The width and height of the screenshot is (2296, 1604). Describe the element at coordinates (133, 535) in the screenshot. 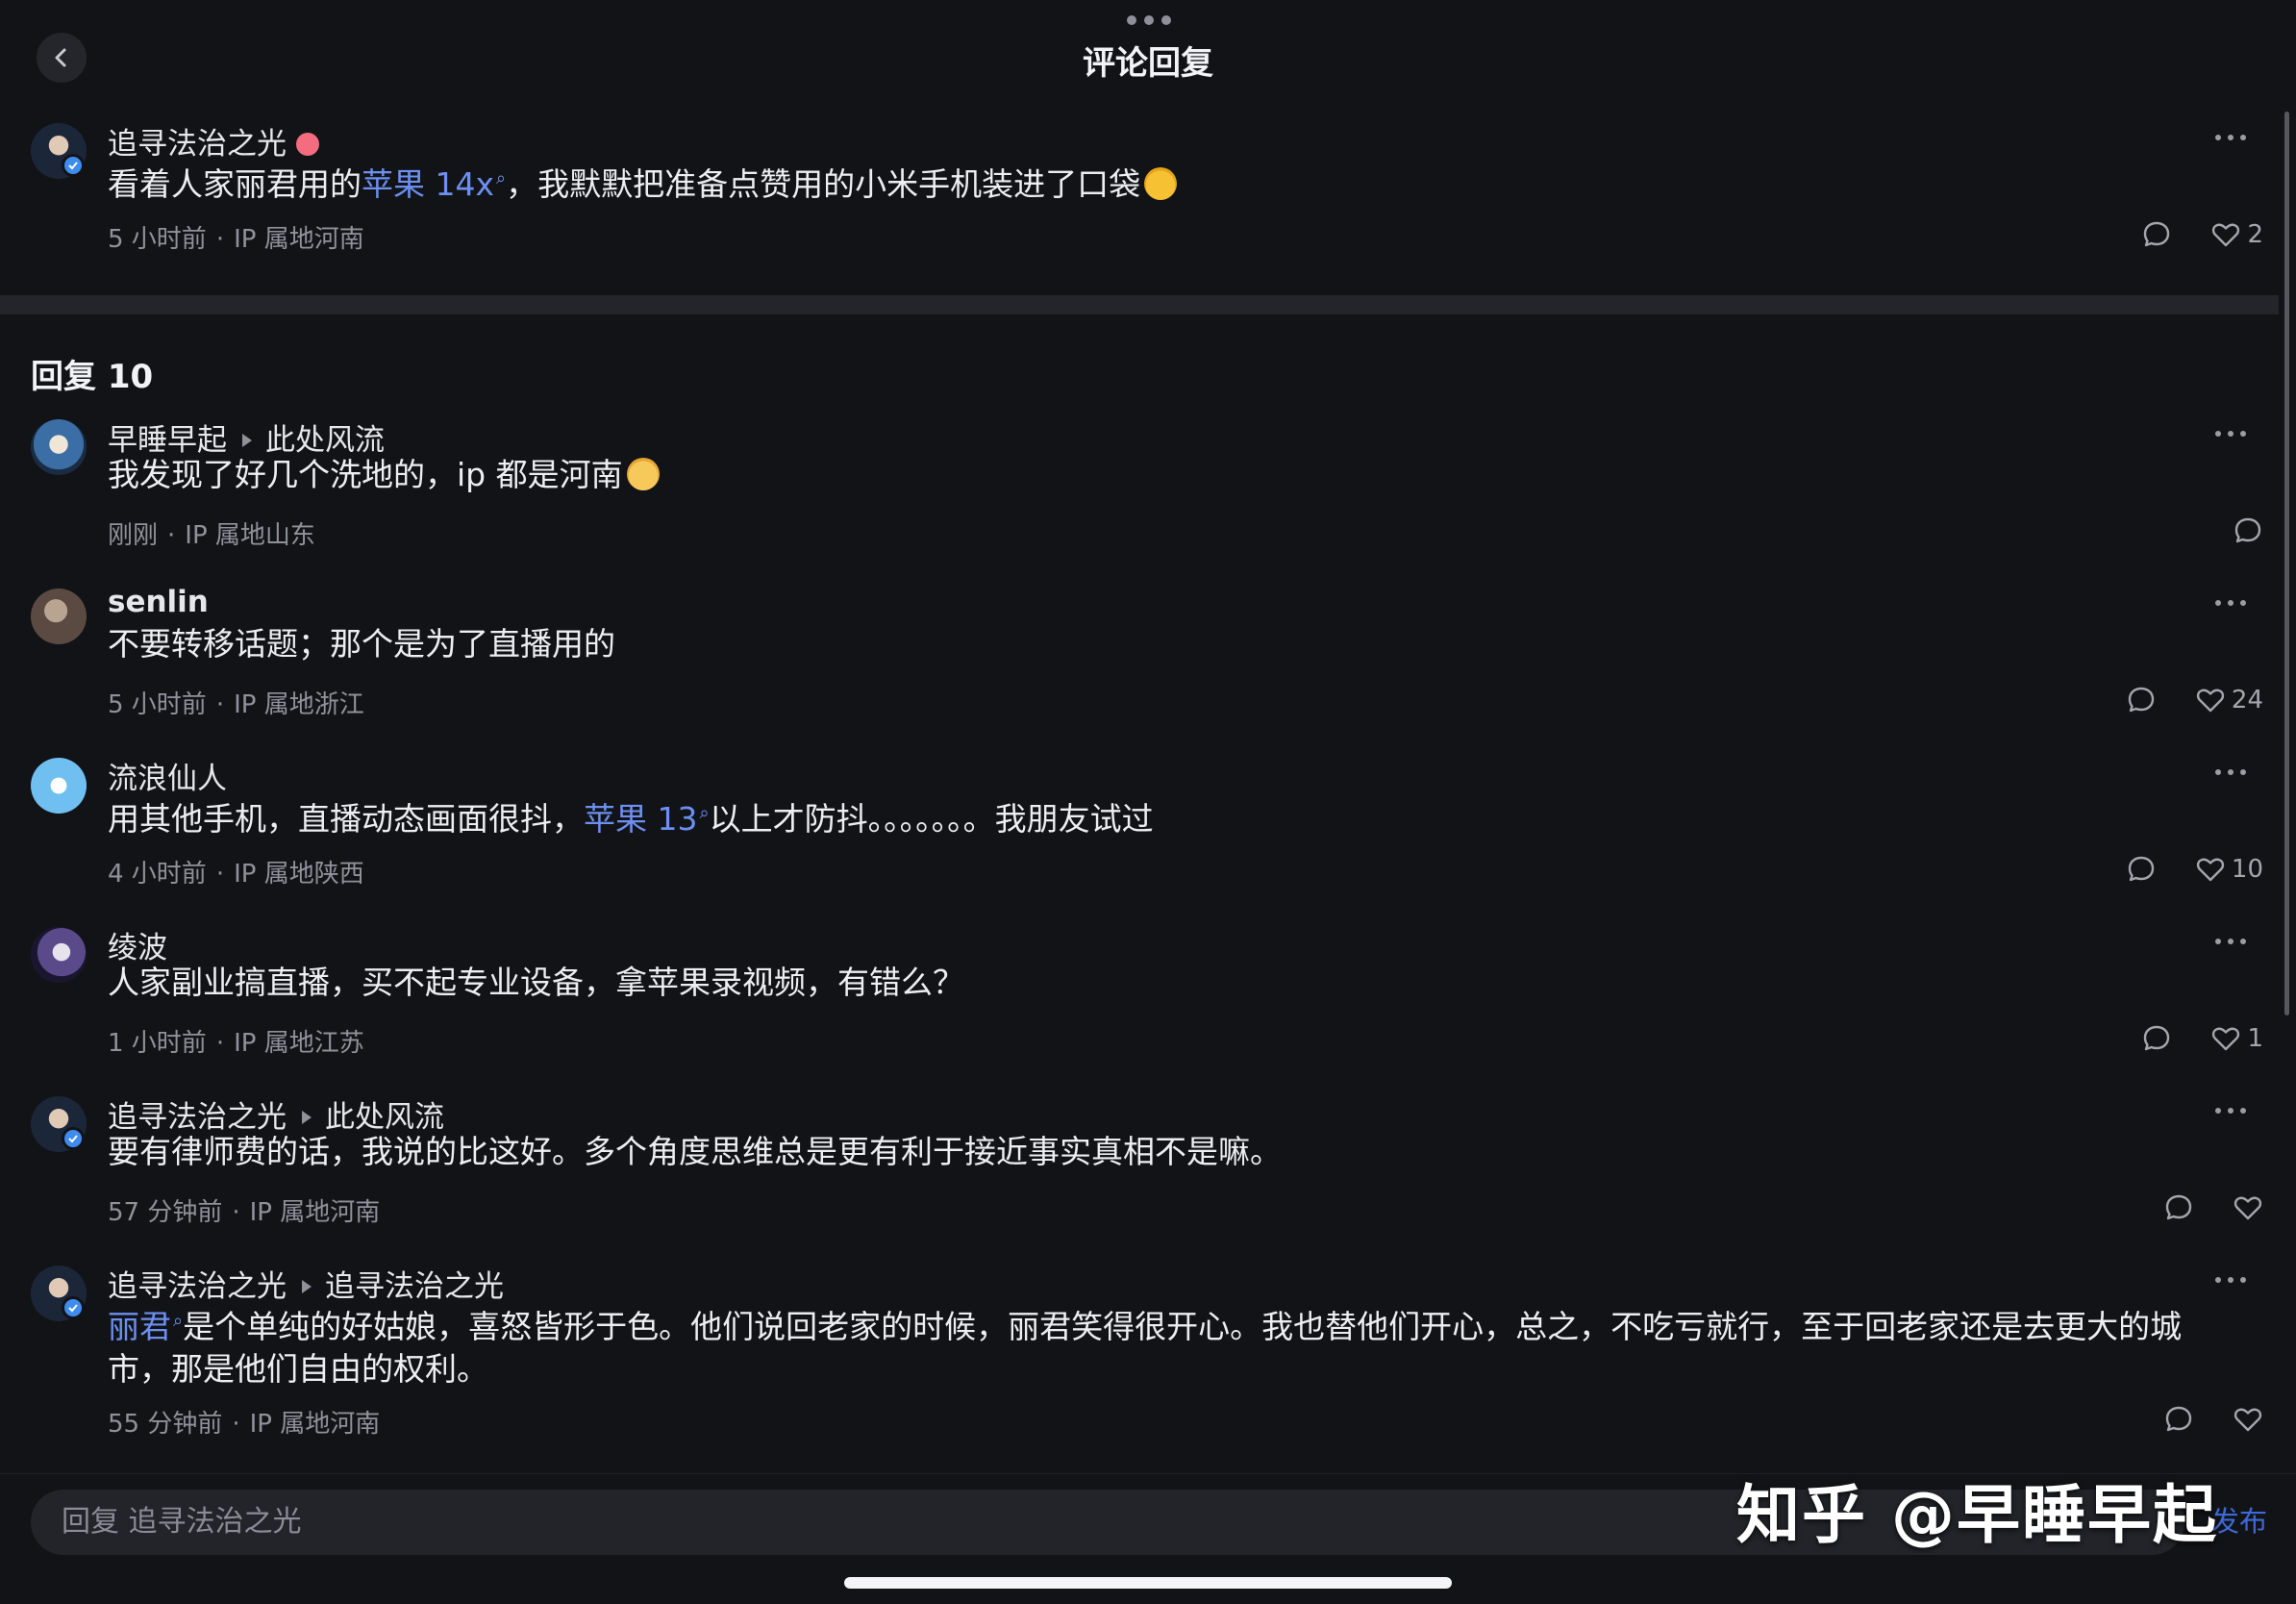

I see `timestamp: 刚刚` at that location.